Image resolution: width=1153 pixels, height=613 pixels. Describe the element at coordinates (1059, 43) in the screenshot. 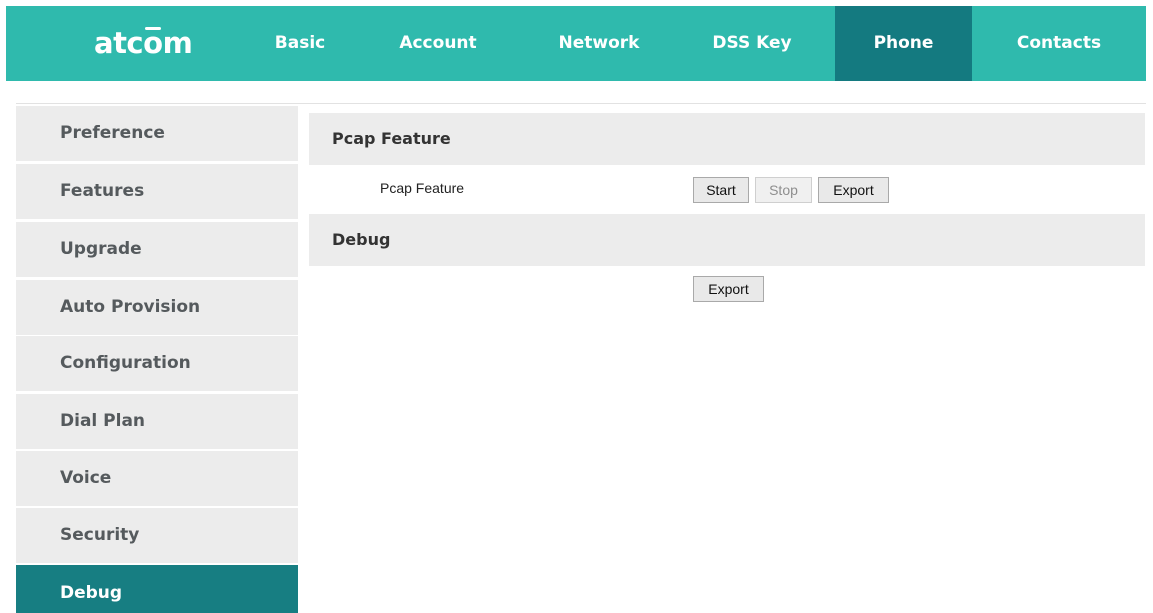

I see `tab-contacts: Contacts` at that location.